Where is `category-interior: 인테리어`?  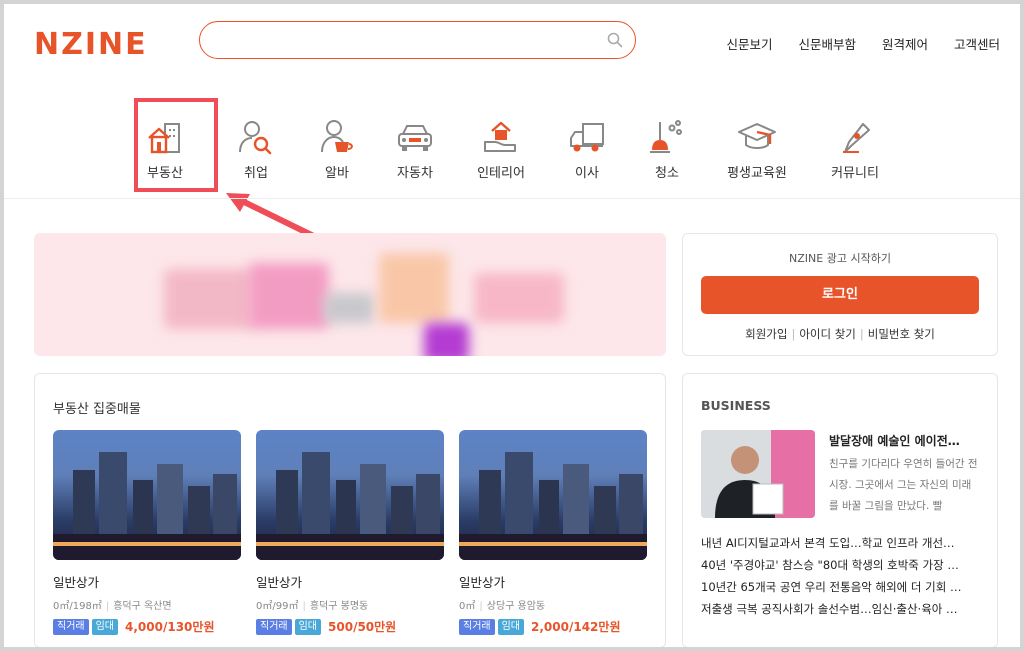 category-interior: 인테리어 is located at coordinates (501, 146).